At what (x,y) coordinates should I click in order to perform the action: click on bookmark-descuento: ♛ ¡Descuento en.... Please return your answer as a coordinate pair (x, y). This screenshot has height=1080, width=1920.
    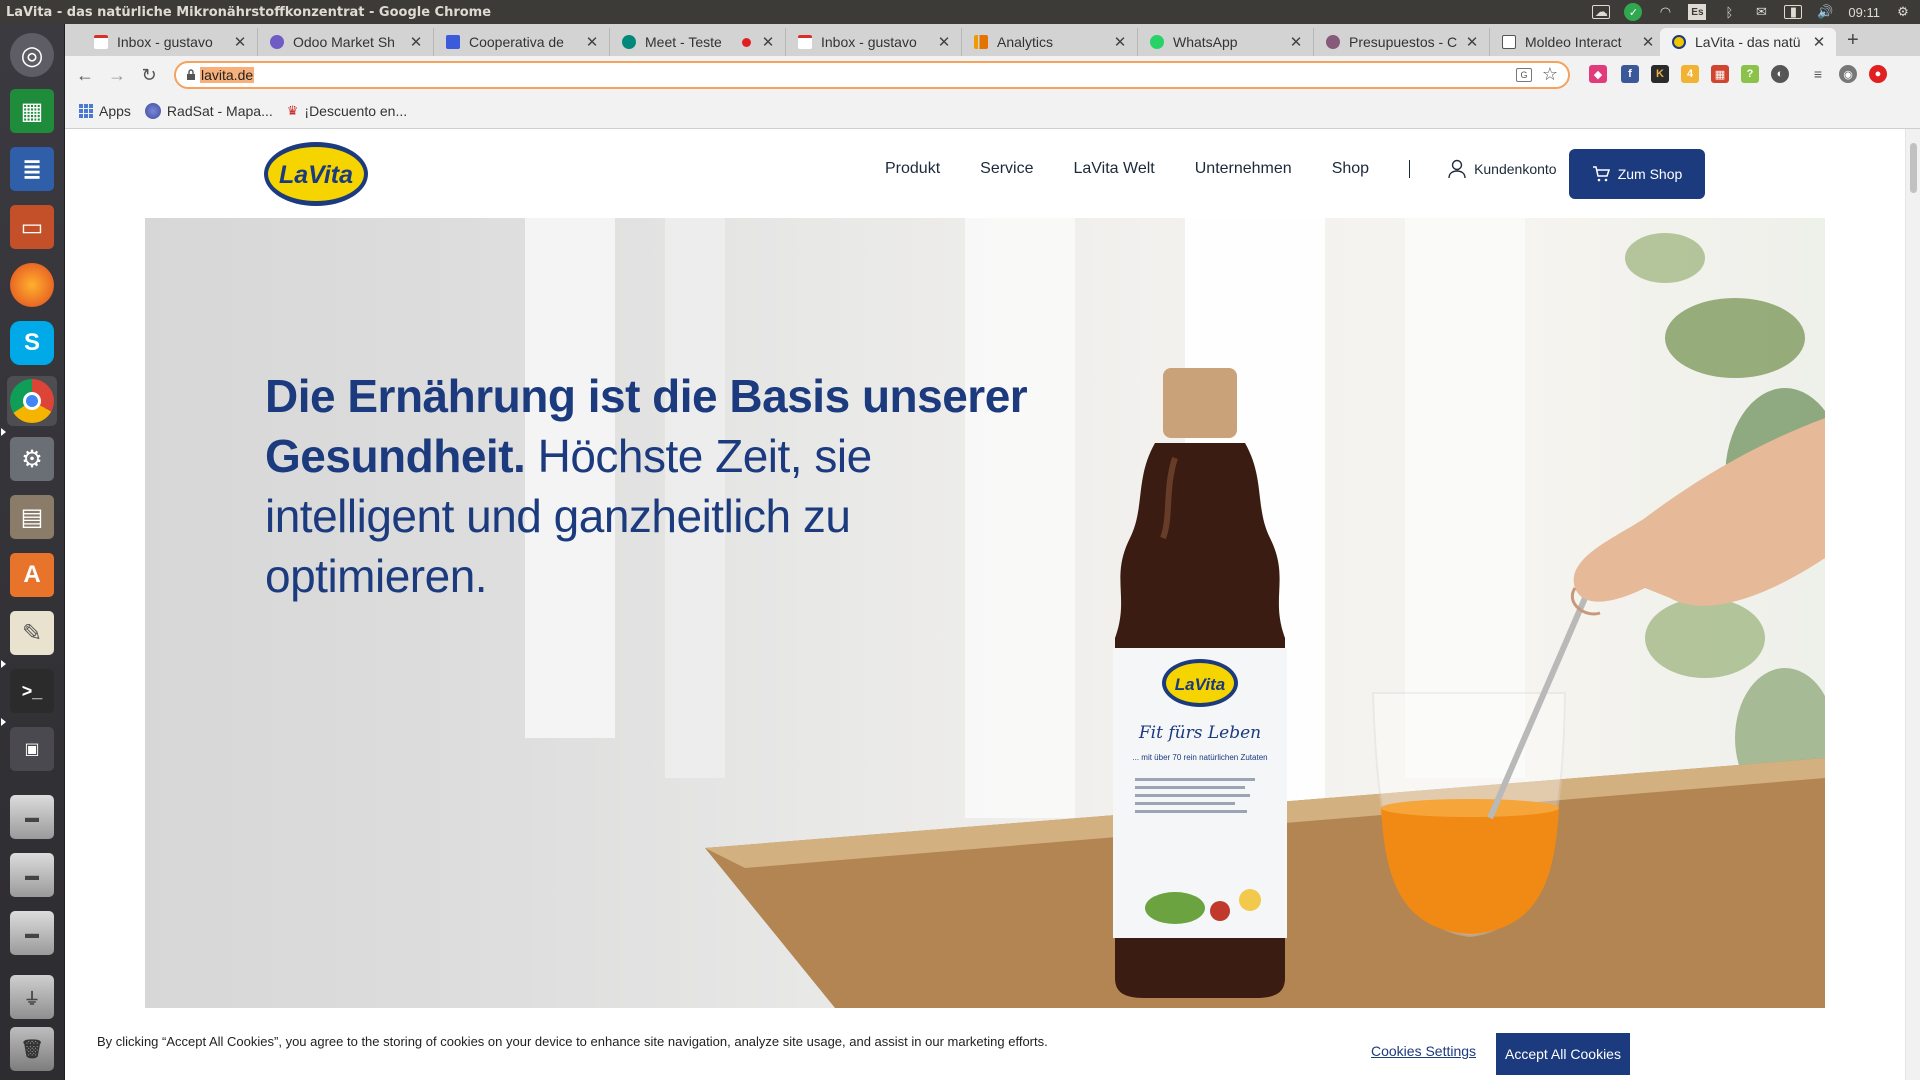
    Looking at the image, I should click on (347, 111).